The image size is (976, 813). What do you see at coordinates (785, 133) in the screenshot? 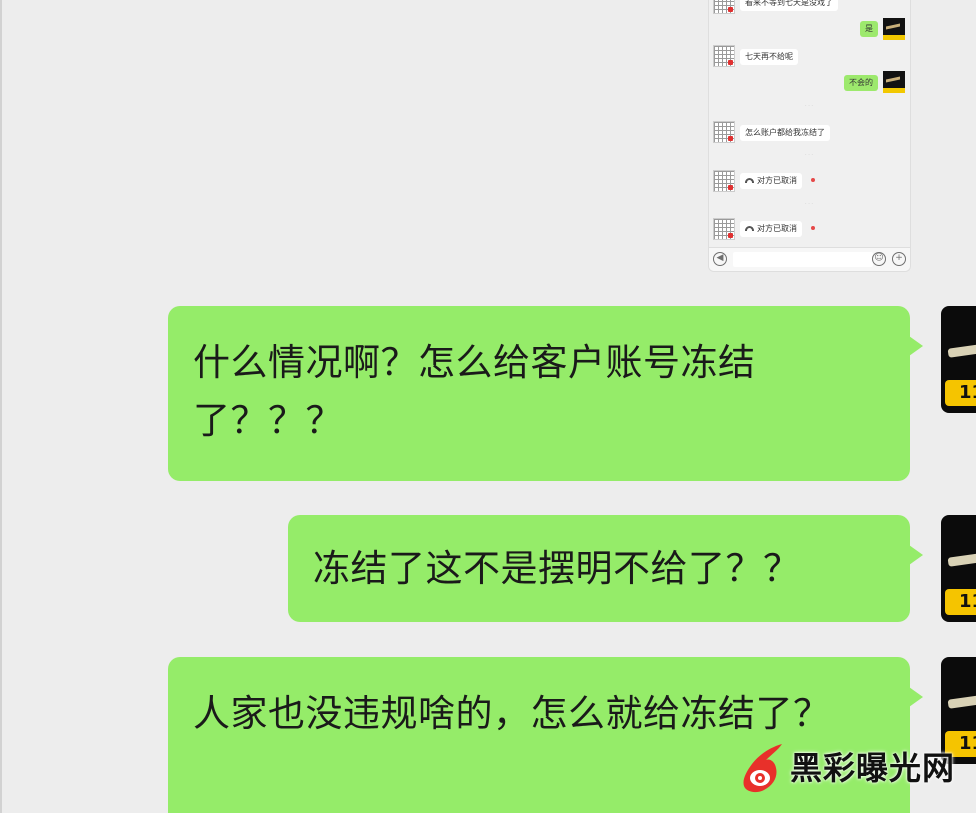
I see `incoming-message: 怎么账户都给我冻结了` at bounding box center [785, 133].